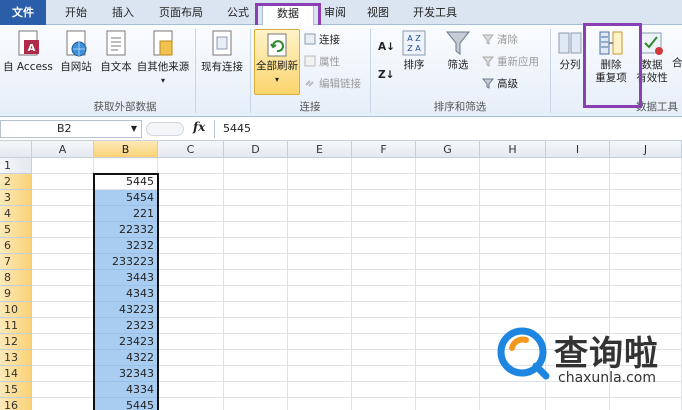  Describe the element at coordinates (386, 75) in the screenshot. I see `sort-descending-button: Z↓` at that location.